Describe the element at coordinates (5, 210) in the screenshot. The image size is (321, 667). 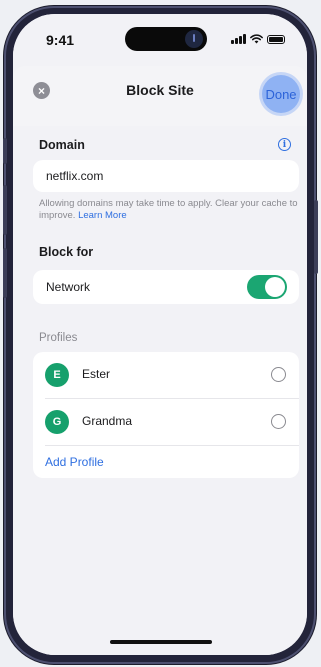
I see `volume-up-button` at that location.